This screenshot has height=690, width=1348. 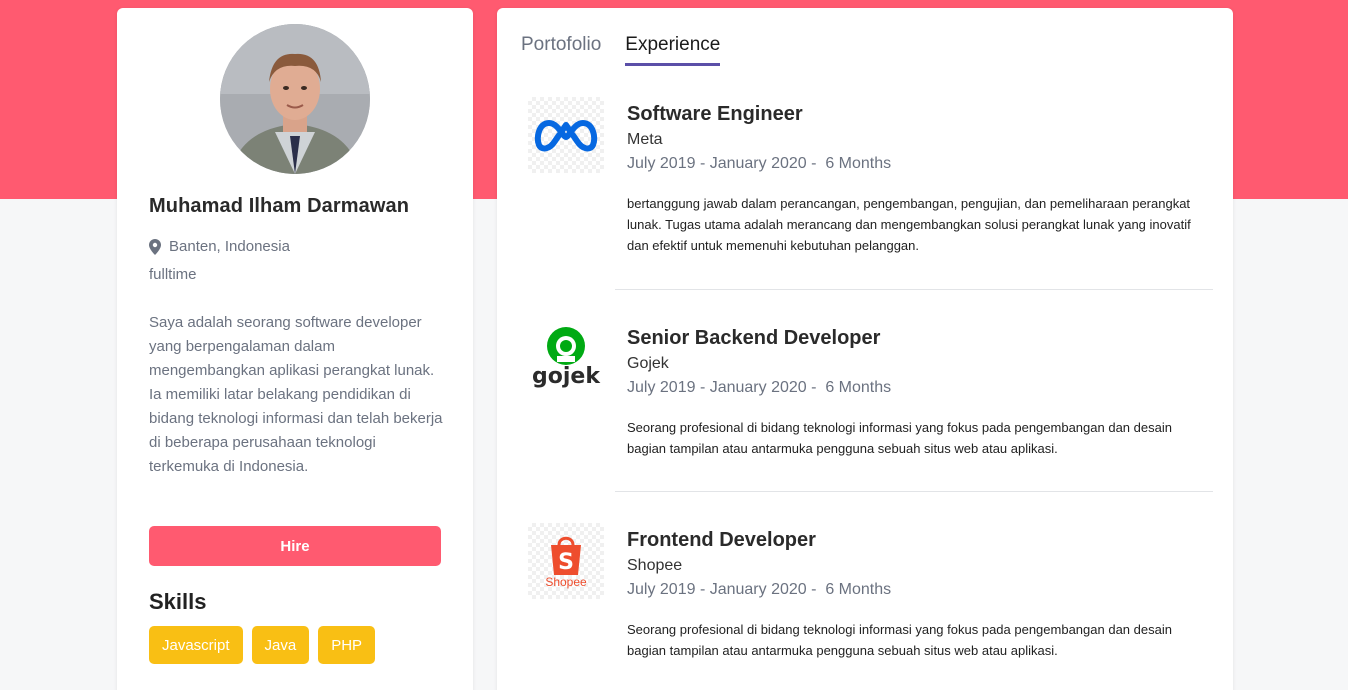 What do you see at coordinates (645, 139) in the screenshot?
I see `experience-company: Meta` at bounding box center [645, 139].